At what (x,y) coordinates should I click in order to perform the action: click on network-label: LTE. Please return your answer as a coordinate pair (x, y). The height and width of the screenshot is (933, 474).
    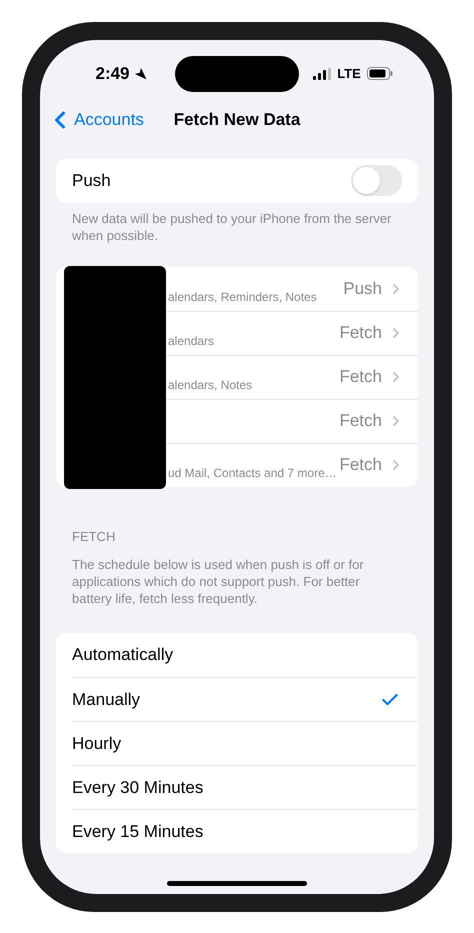
    Looking at the image, I should click on (349, 73).